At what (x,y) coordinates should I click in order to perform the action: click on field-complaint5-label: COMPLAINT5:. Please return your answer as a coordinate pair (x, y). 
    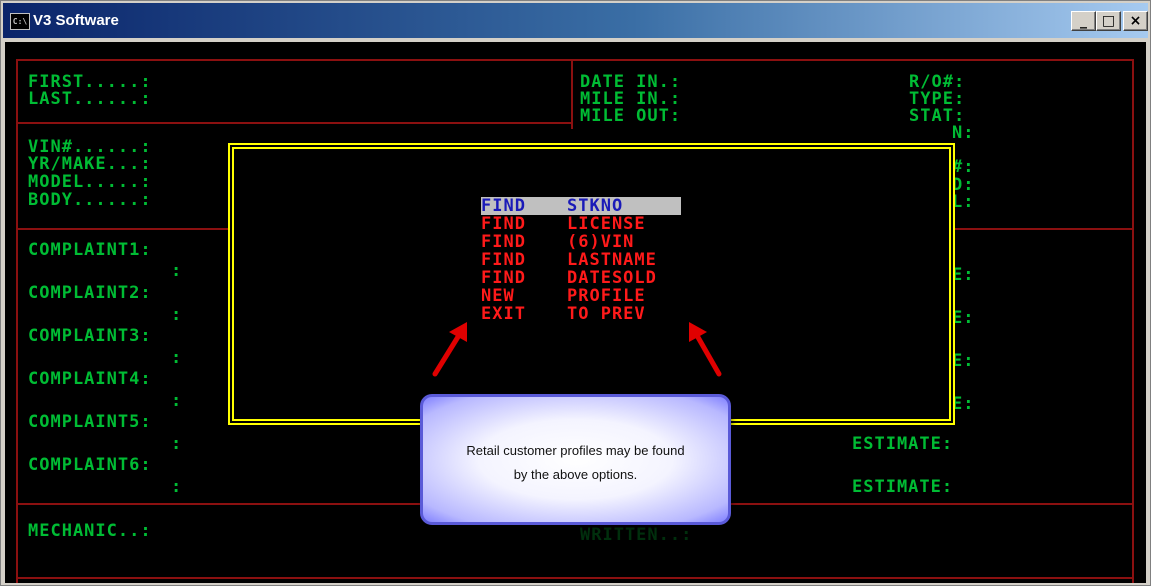
    Looking at the image, I should click on (90, 422).